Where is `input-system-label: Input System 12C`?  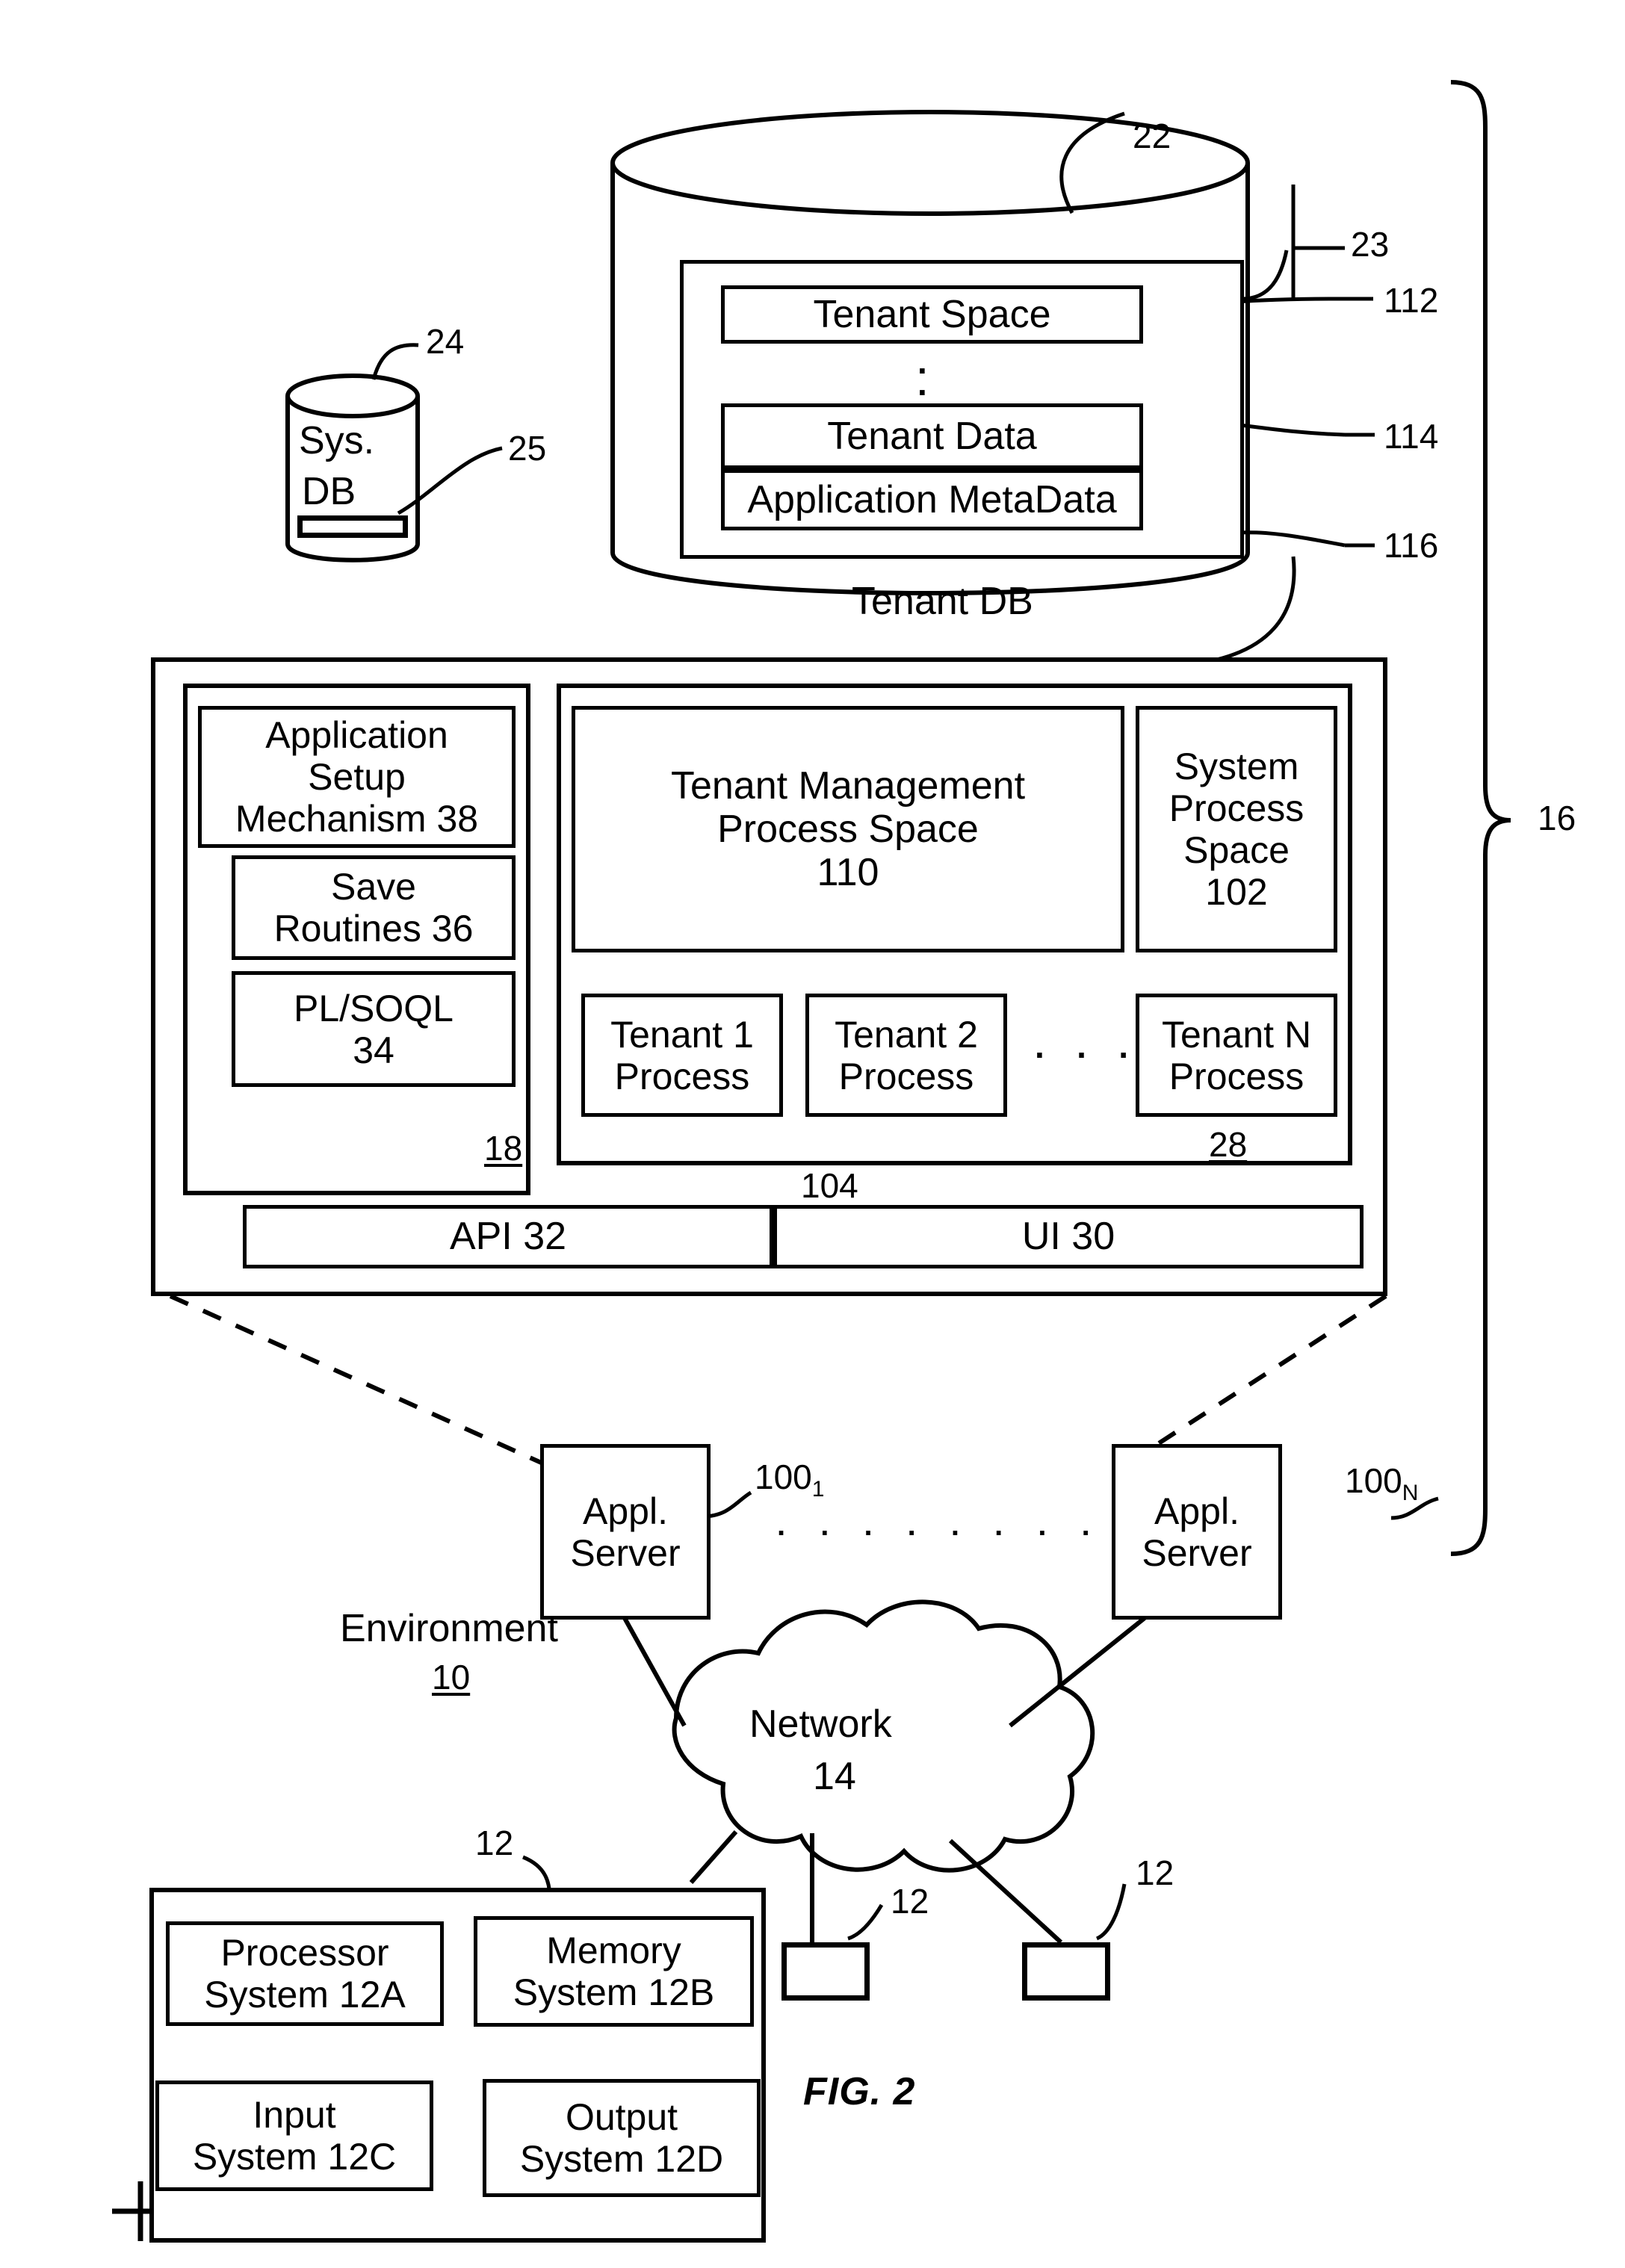
input-system-label: Input System 12C is located at coordinates (294, 2136).